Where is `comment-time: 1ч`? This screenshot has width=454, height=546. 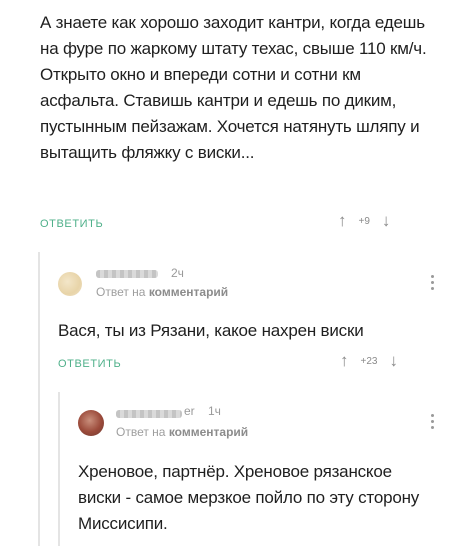
comment-time: 1ч is located at coordinates (214, 411).